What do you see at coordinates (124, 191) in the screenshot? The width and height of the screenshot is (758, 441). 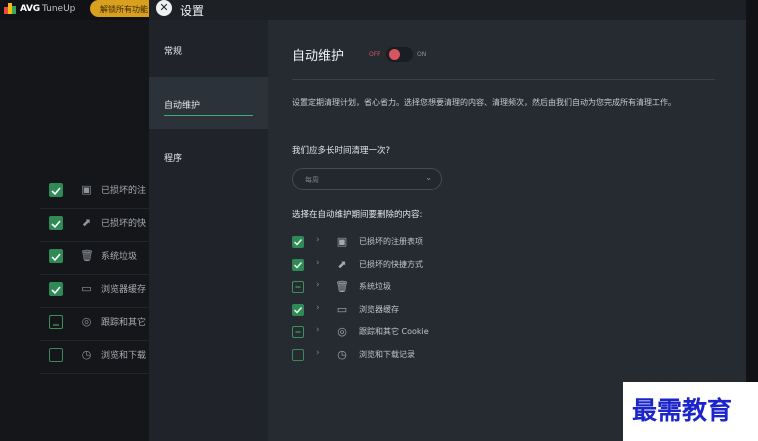 I see `background-item-label: 已损坏的注` at bounding box center [124, 191].